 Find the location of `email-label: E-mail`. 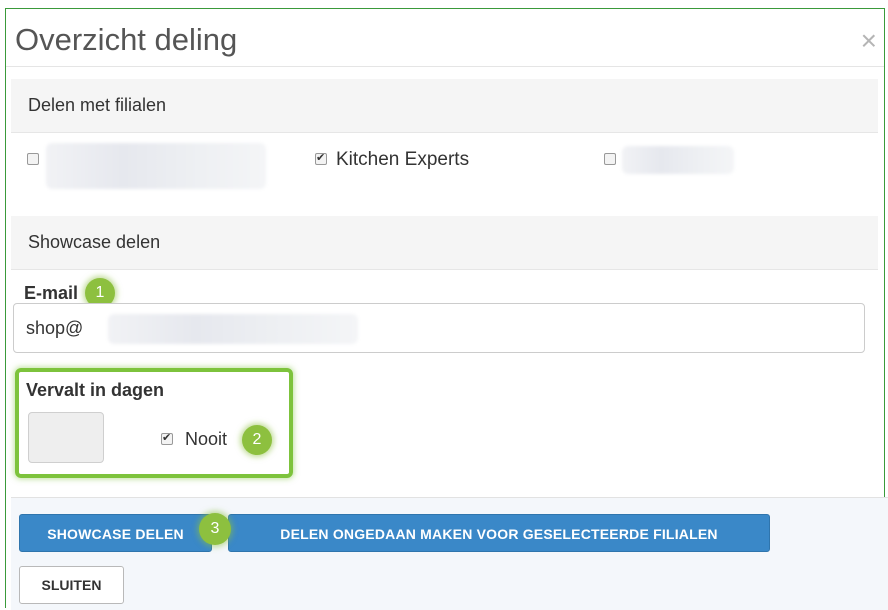

email-label: E-mail is located at coordinates (51, 293).